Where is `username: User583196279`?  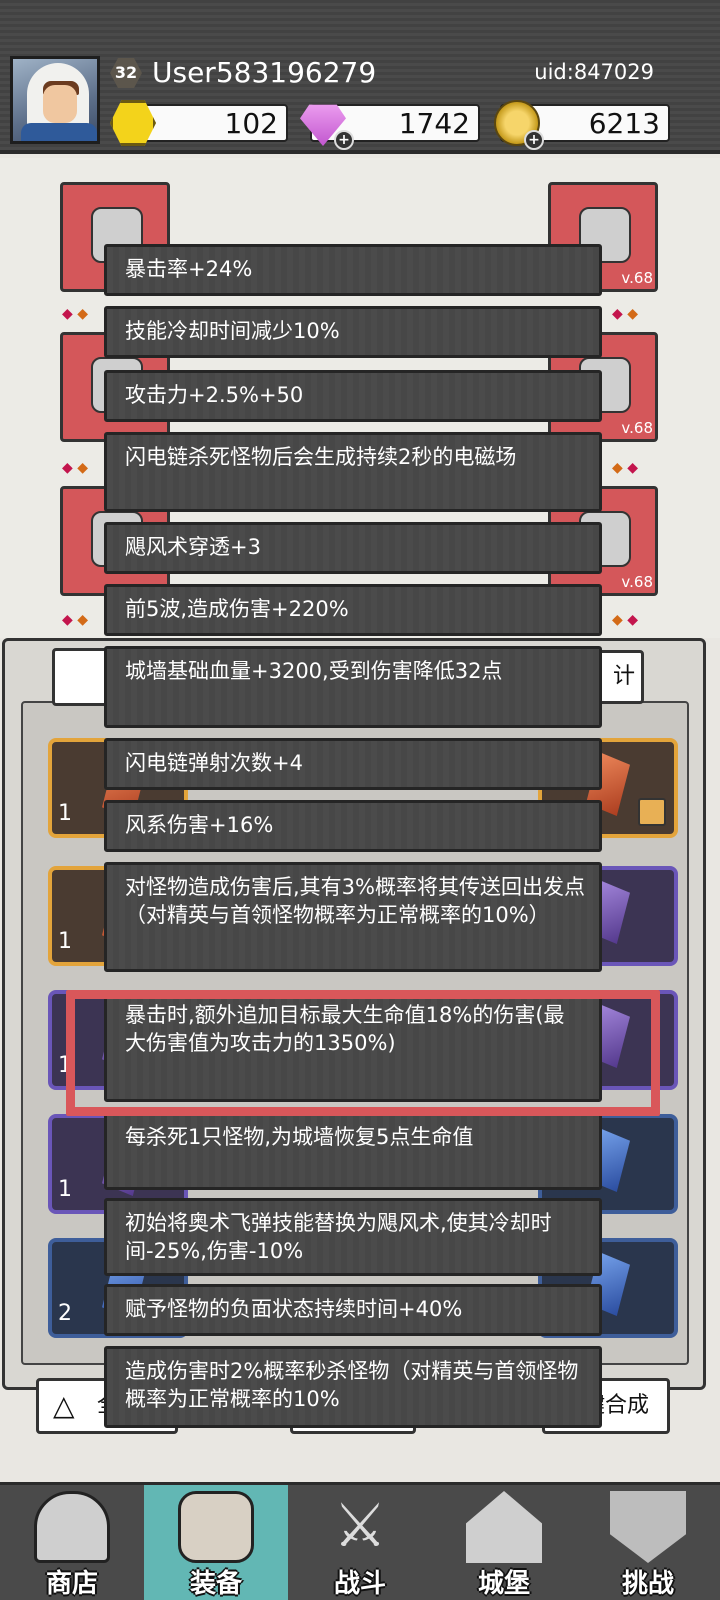 username: User583196279 is located at coordinates (264, 72).